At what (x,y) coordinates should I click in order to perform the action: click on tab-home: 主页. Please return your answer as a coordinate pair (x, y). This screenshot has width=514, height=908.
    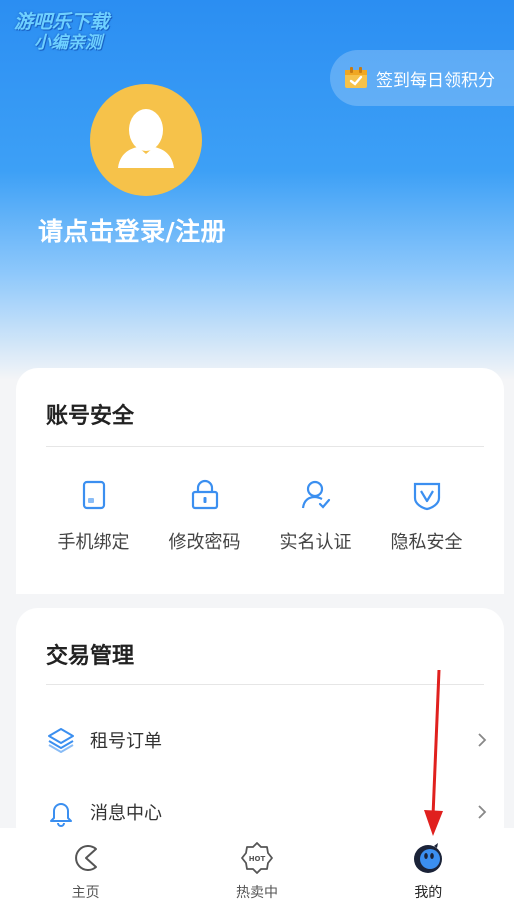
    Looking at the image, I should click on (85, 868).